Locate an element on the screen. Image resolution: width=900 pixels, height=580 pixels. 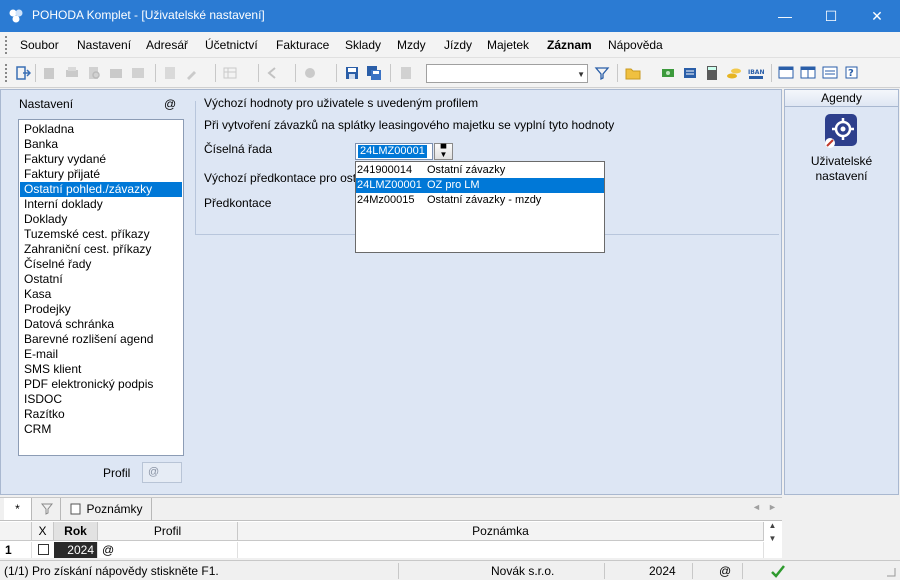
ciselna-rada-dropdown-button: ▀ ▼ is located at coordinates (443, 151).